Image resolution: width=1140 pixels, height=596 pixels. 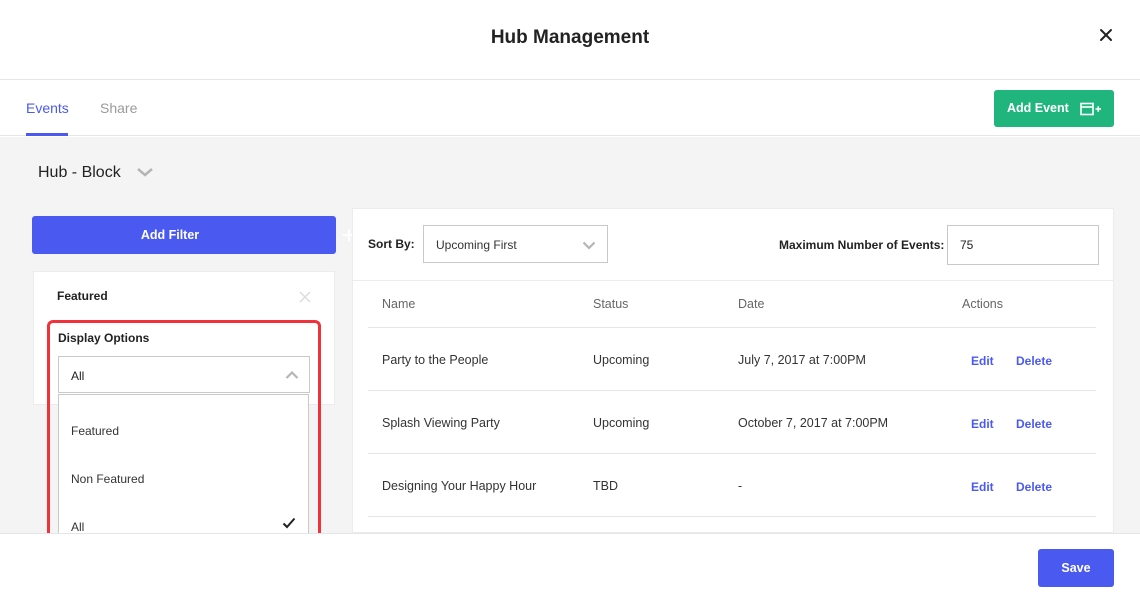 I want to click on column-header-actions: Actions, so click(x=982, y=304).